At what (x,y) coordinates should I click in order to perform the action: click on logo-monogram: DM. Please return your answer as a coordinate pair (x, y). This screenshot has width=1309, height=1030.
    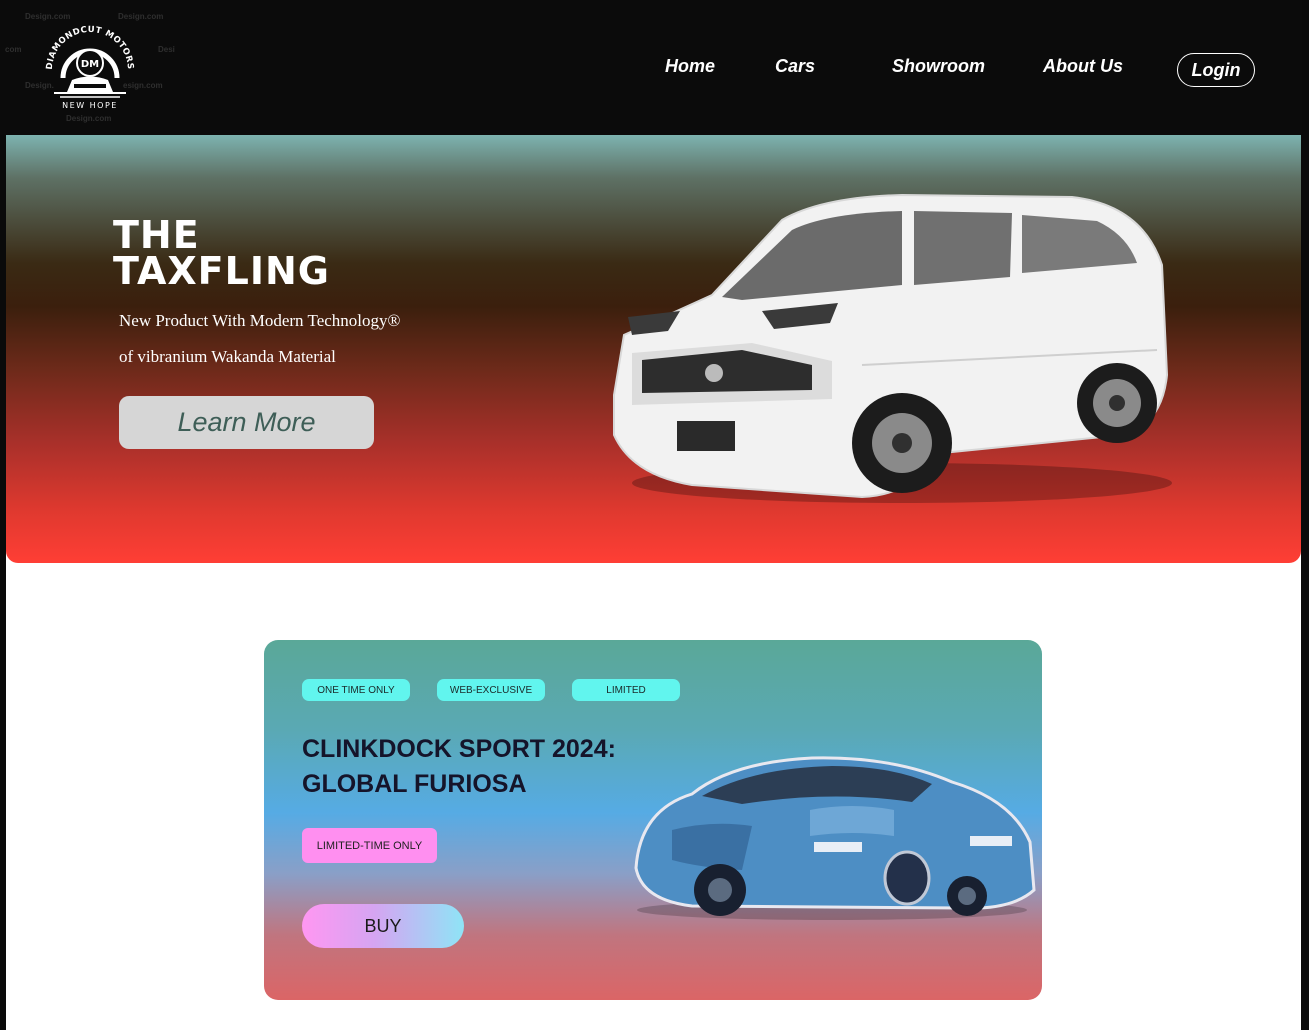
    Looking at the image, I should click on (90, 64).